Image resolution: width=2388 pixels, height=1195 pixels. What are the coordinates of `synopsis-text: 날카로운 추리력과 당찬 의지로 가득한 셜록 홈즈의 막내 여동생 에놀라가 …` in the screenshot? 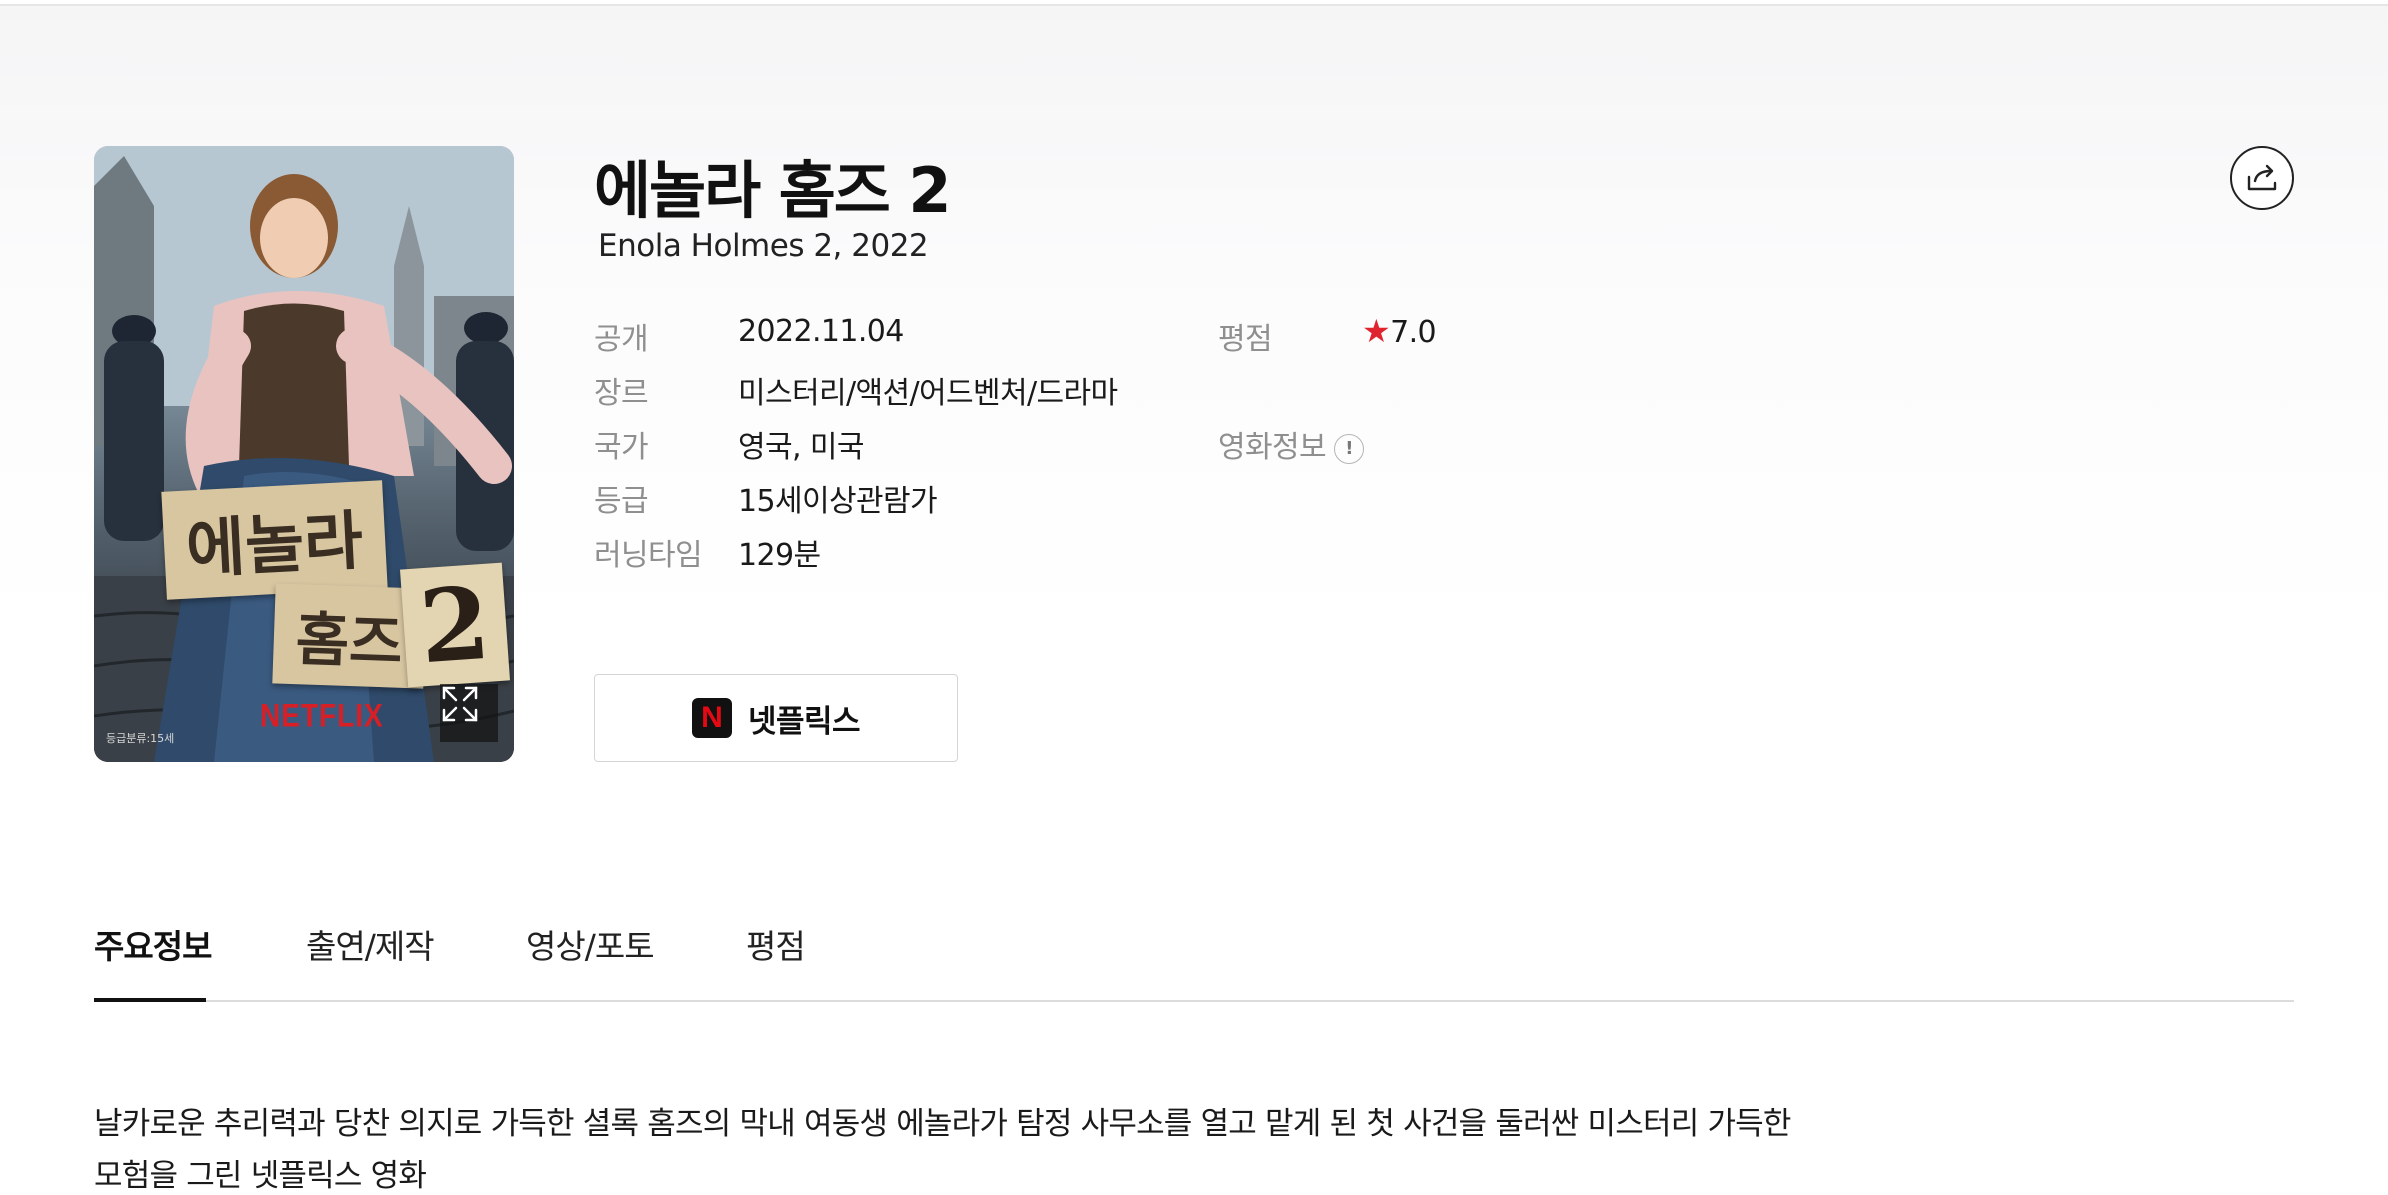 It's located at (942, 1150).